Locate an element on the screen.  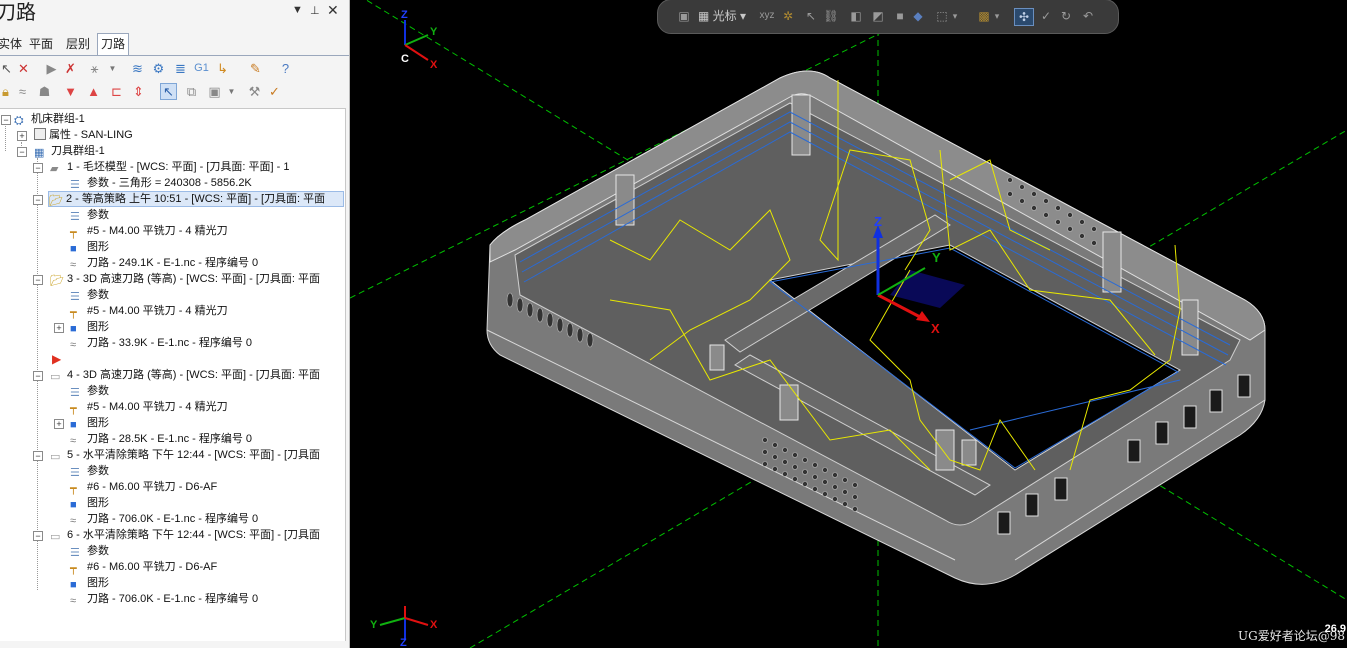
move-down-icon: ▼ is located at coordinates (70, 91).